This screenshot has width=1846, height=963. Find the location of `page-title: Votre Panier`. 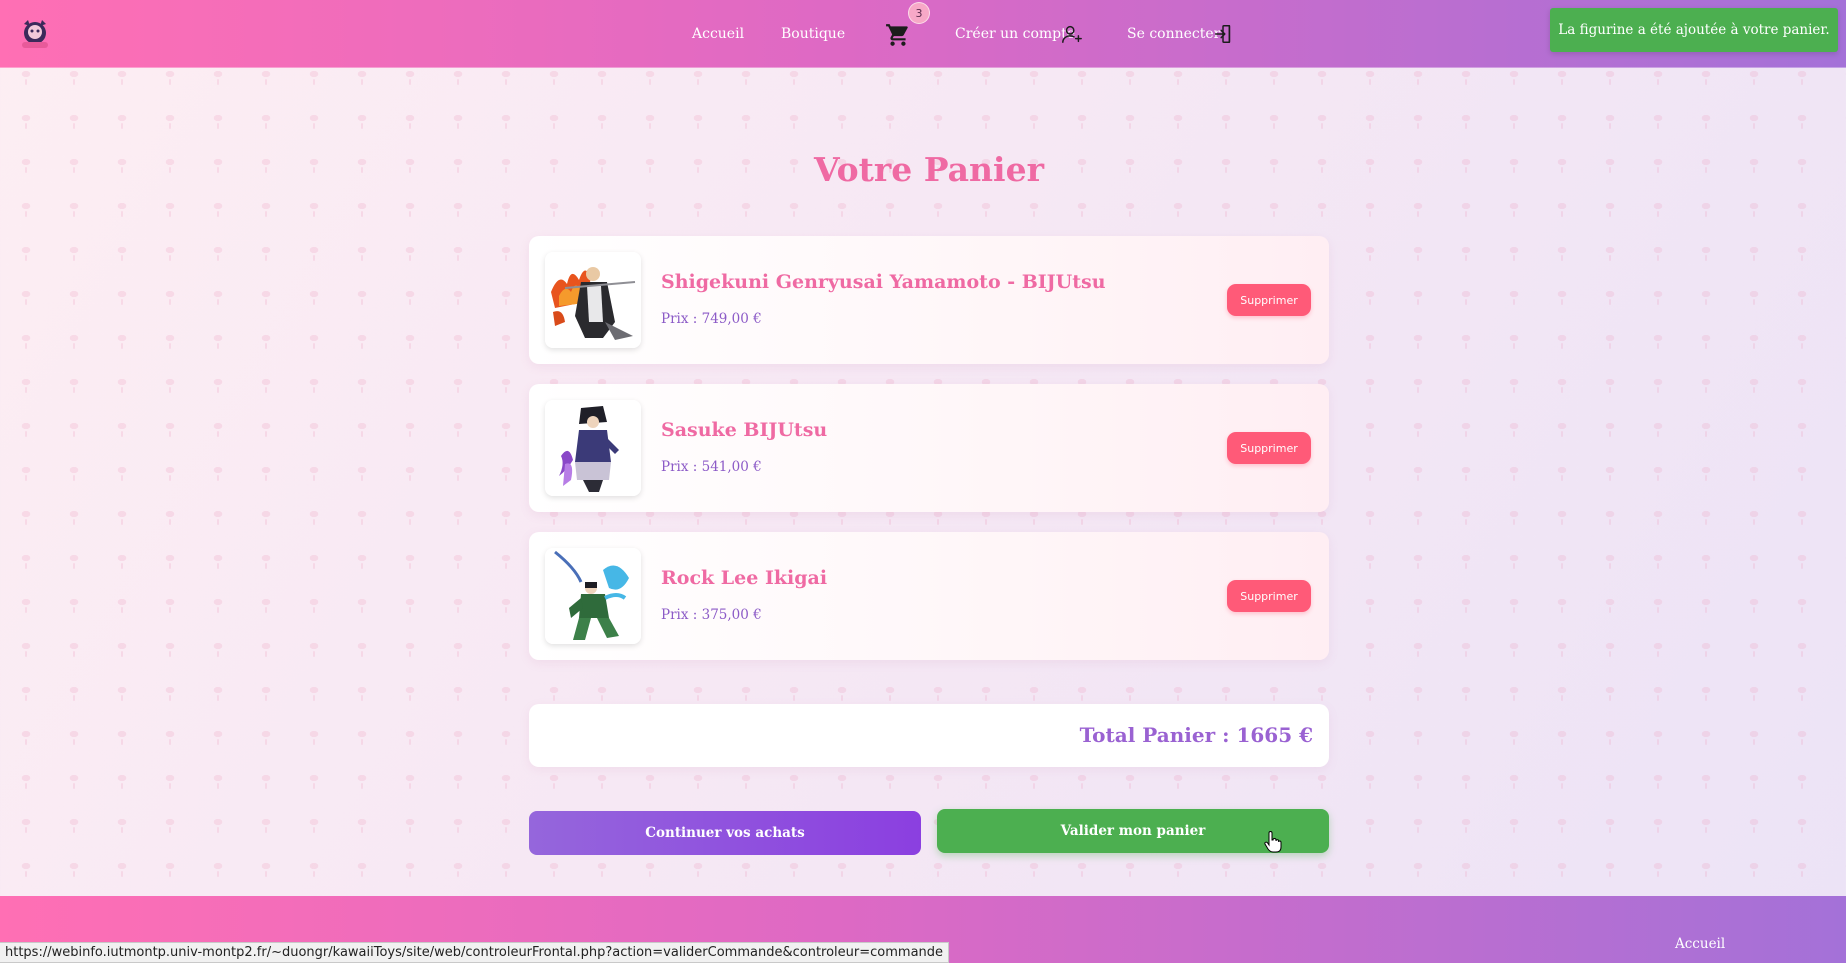

page-title: Votre Panier is located at coordinates (929, 169).